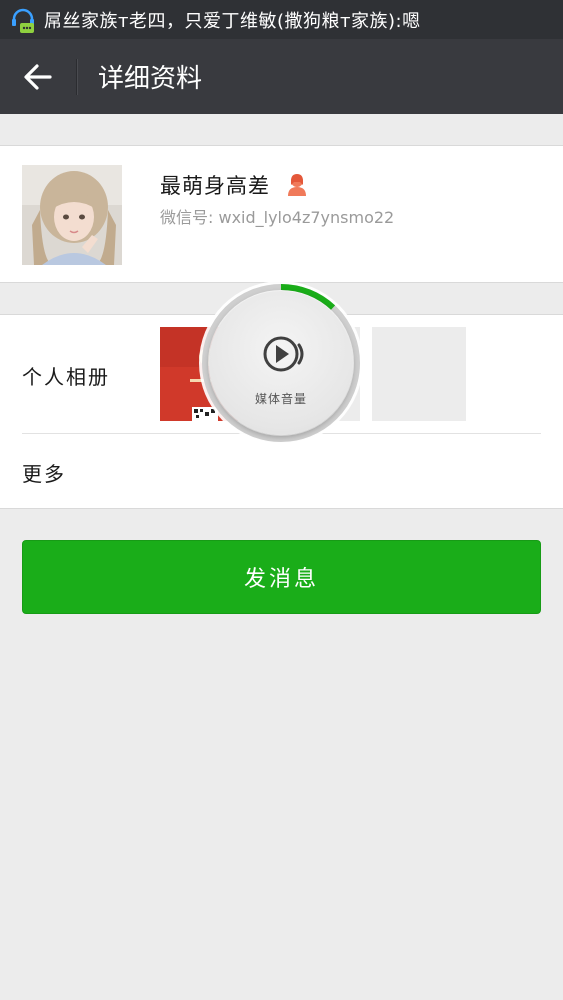 Image resolution: width=563 pixels, height=1000 pixels. What do you see at coordinates (232, 21) in the screenshot?
I see `notification-text: 屌丝家族ᴛ老四，只爱丁维敏(撒狗粮ᴛ家族):嗯` at bounding box center [232, 21].